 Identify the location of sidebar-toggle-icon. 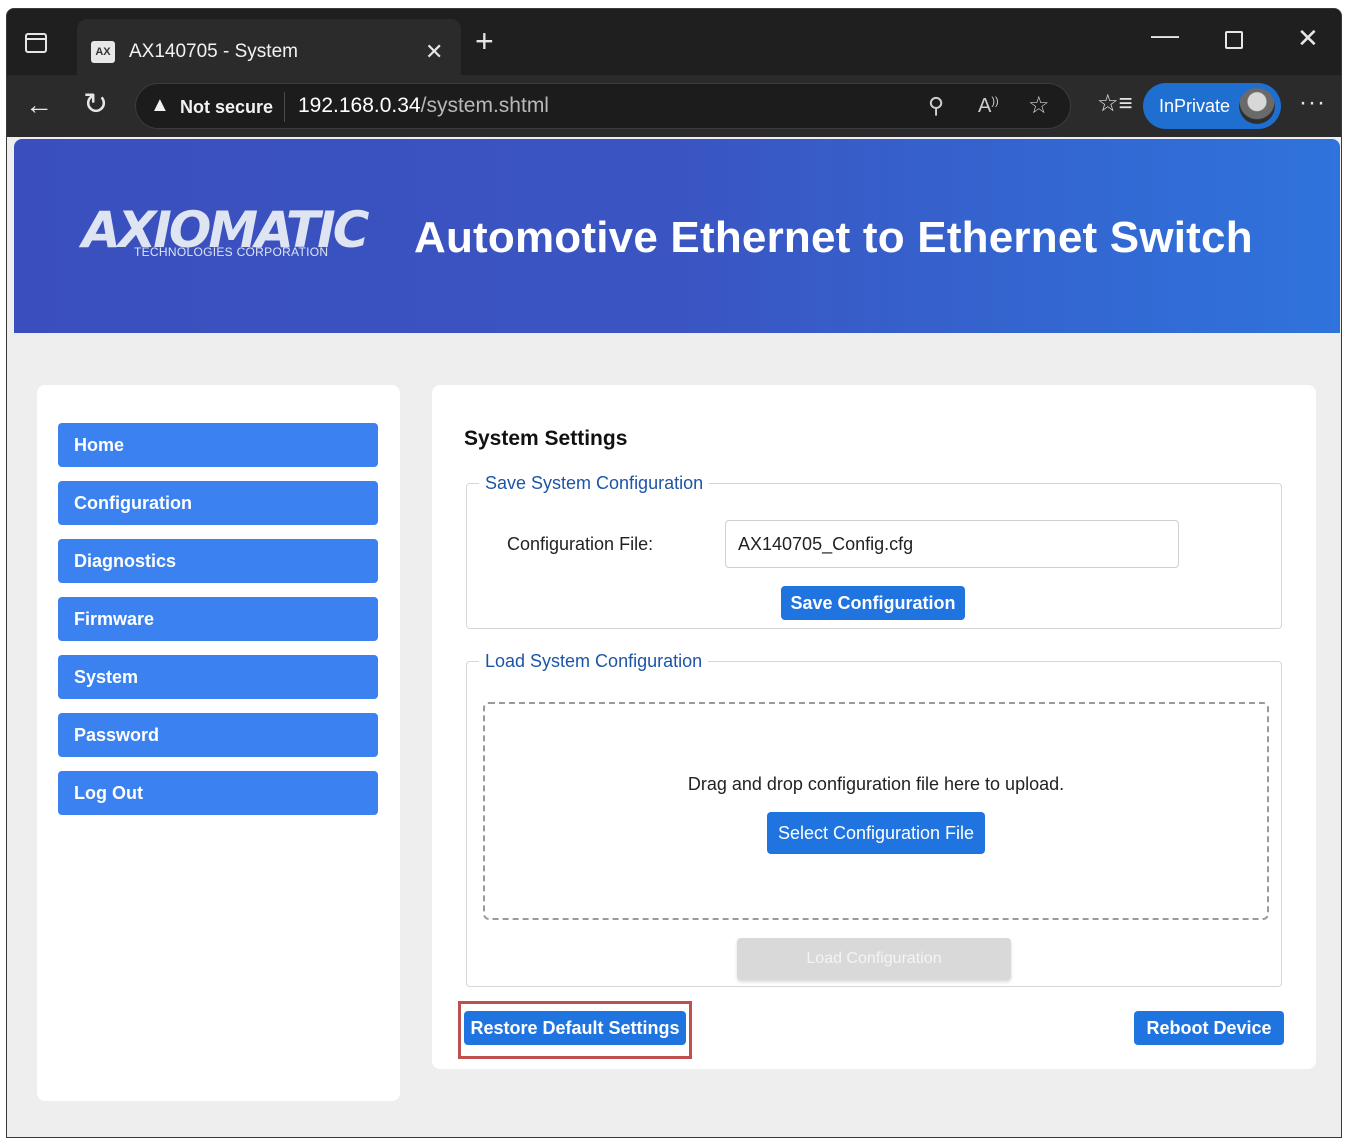
(36, 43).